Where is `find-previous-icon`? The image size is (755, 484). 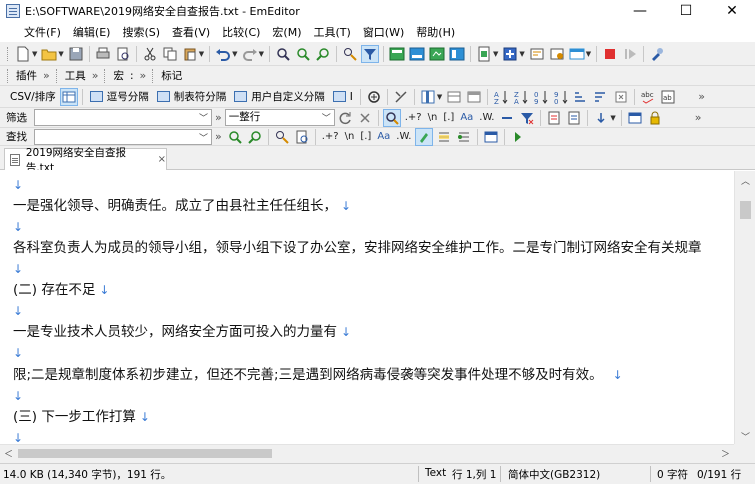
find-previous-icon is located at coordinates (255, 137).